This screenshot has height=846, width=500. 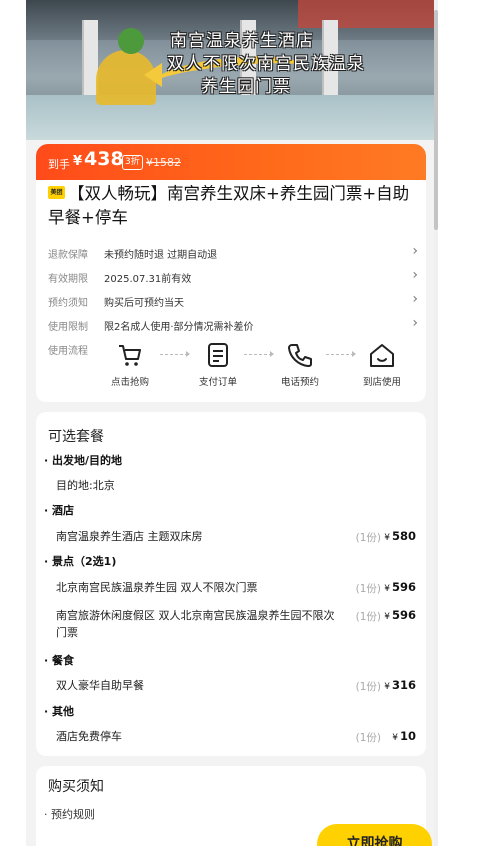 What do you see at coordinates (69, 814) in the screenshot?
I see `notes-subheading: · 预约规则` at bounding box center [69, 814].